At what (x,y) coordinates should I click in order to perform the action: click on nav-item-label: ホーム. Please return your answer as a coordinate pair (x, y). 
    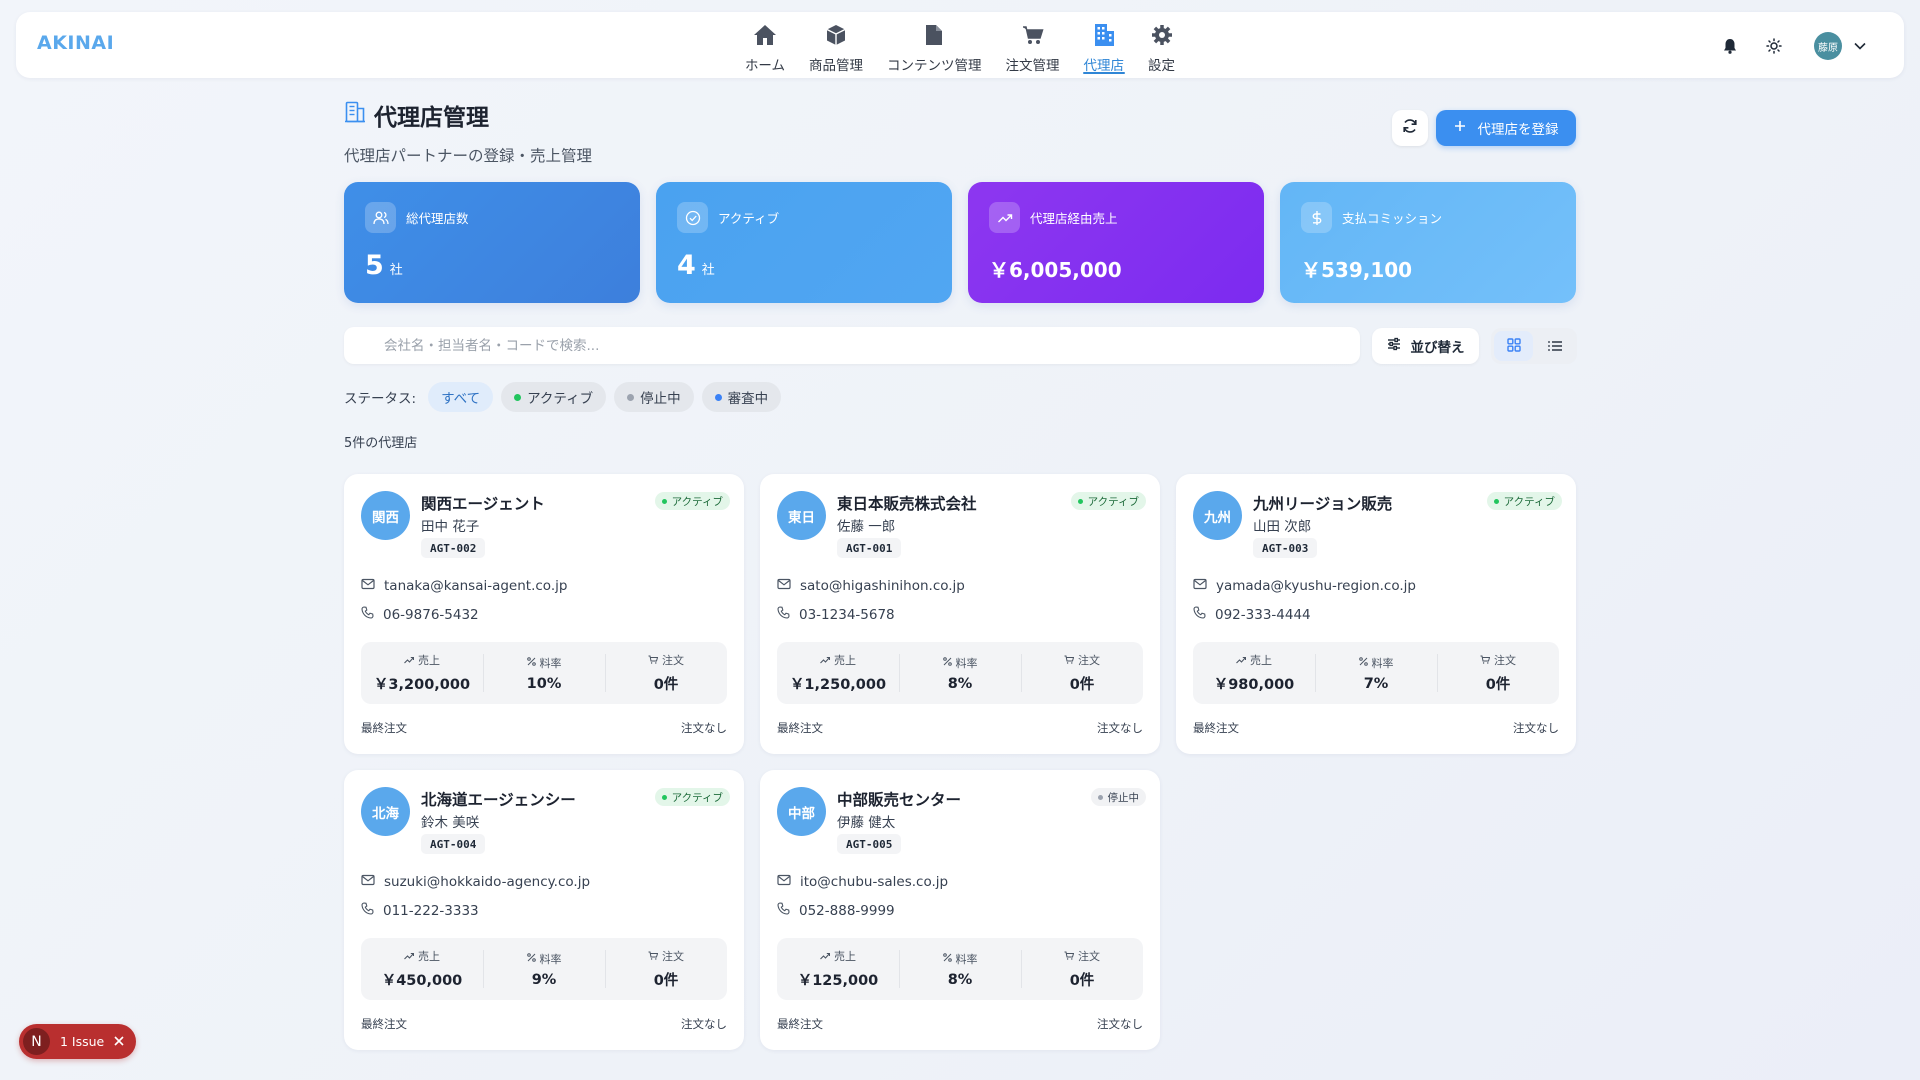
    Looking at the image, I should click on (765, 66).